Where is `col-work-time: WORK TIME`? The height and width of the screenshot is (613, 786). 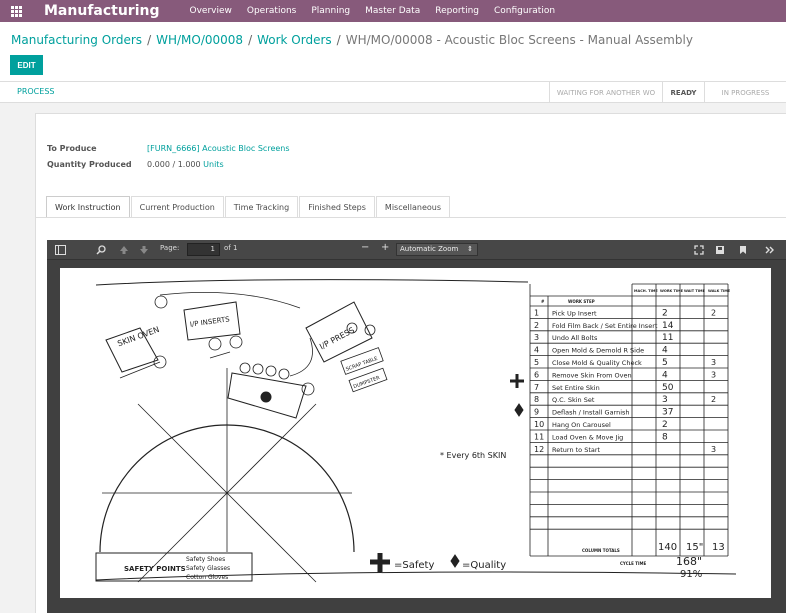
col-work-time: WORK TIME is located at coordinates (672, 291).